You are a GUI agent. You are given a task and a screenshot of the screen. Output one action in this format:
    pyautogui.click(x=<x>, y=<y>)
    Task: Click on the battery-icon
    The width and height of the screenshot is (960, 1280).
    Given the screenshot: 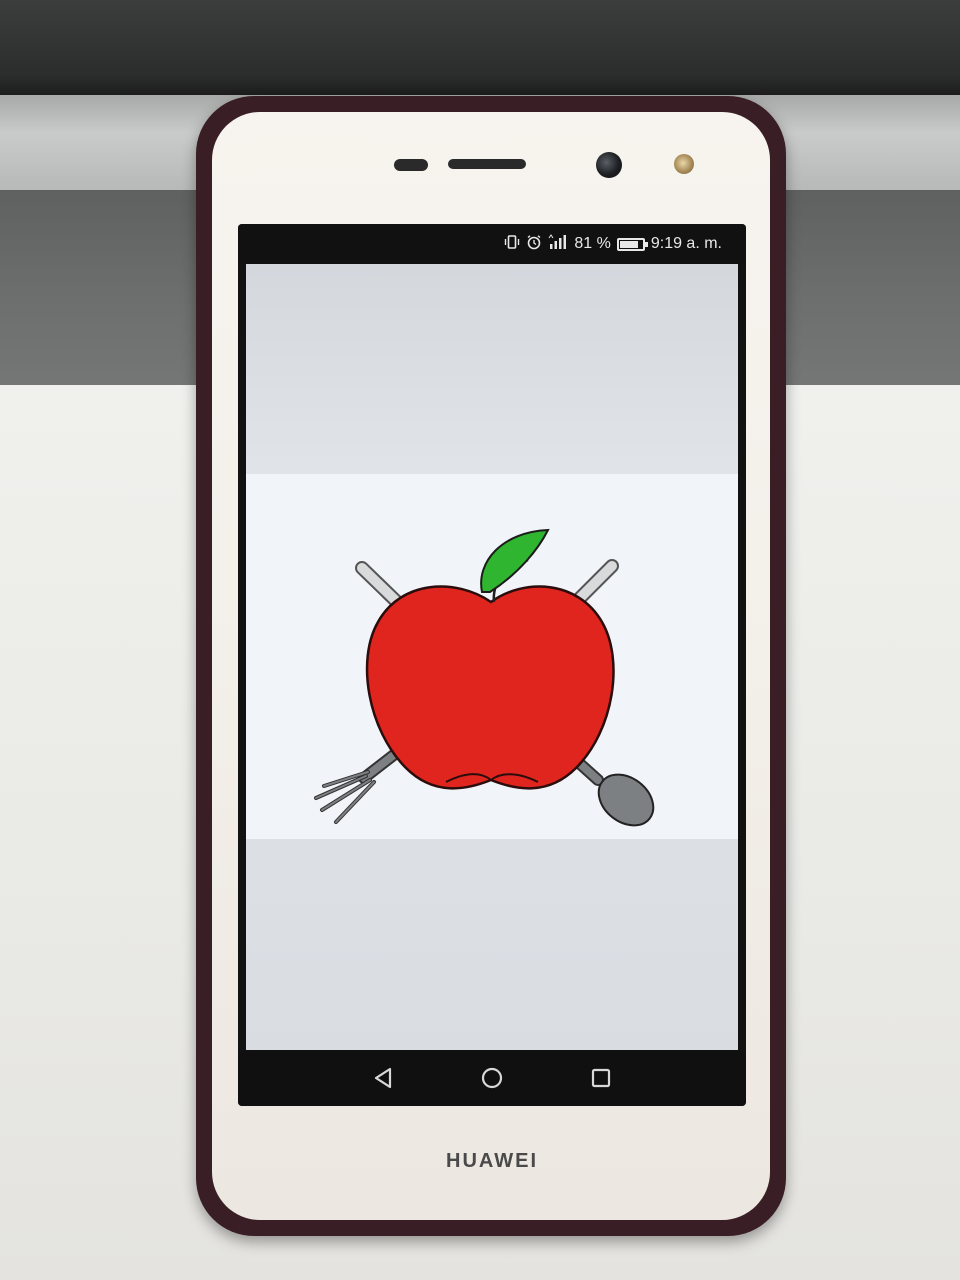 What is the action you would take?
    pyautogui.click(x=632, y=244)
    